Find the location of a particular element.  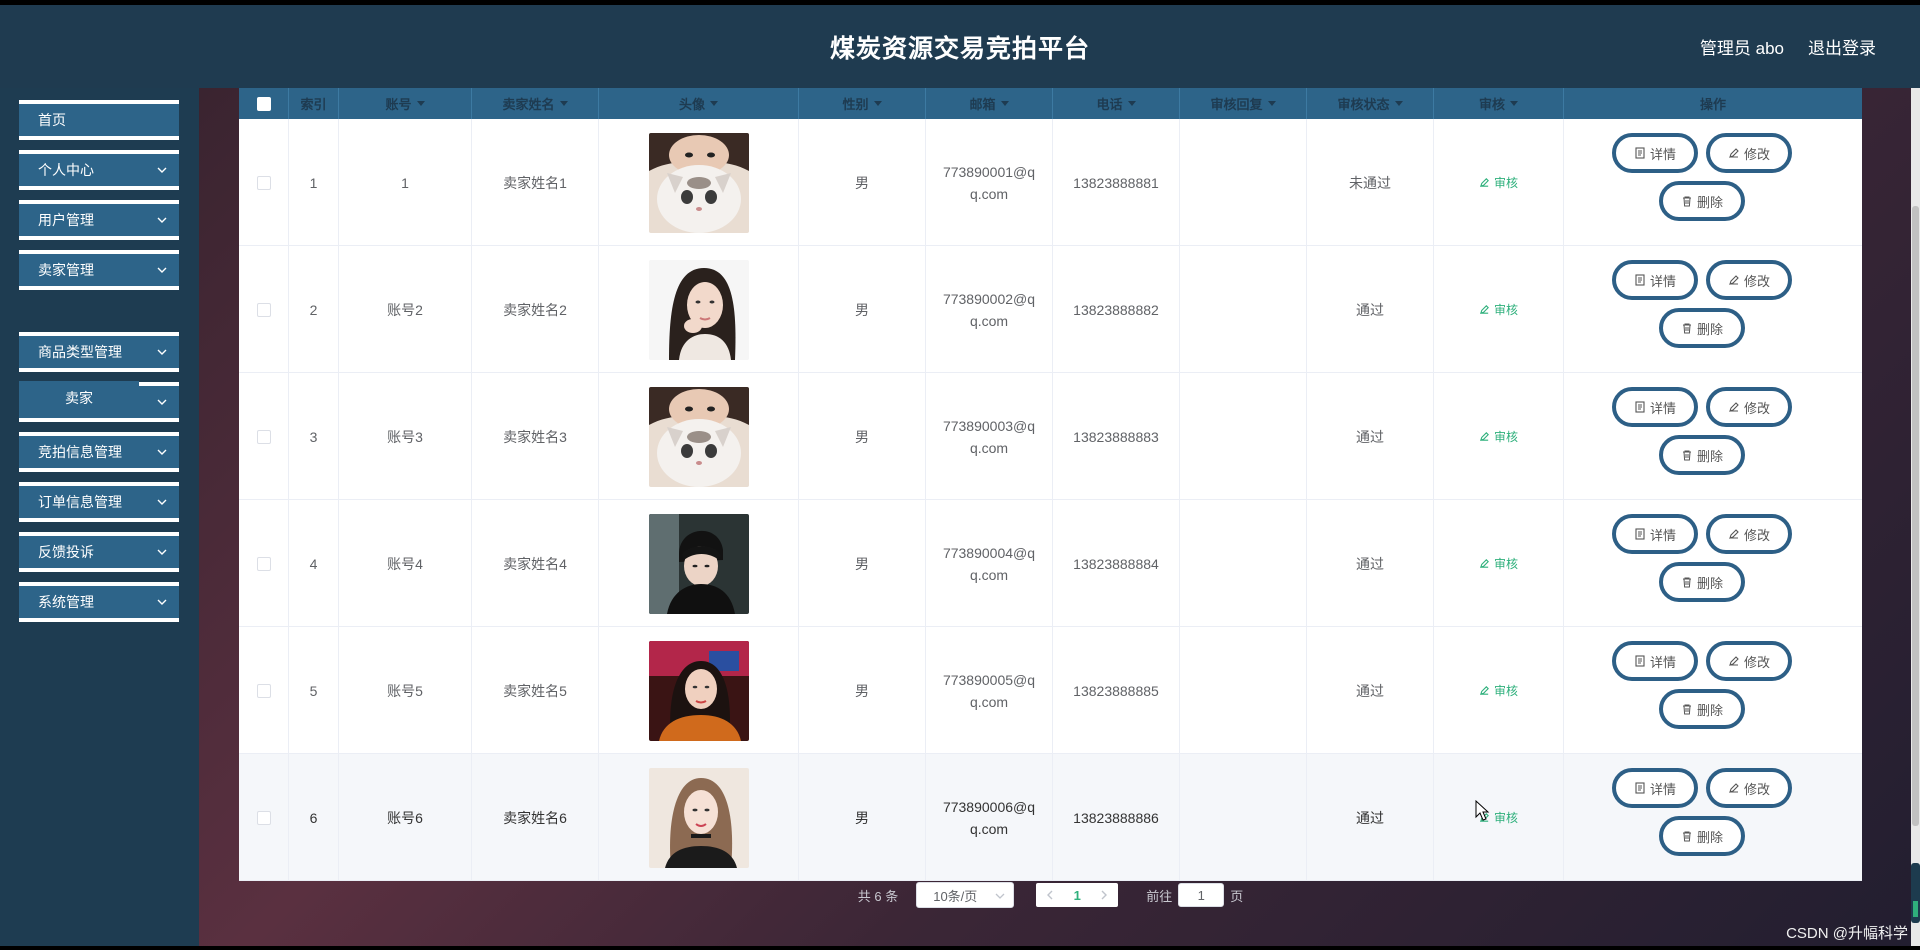

cell-index: 4 is located at coordinates (314, 563).